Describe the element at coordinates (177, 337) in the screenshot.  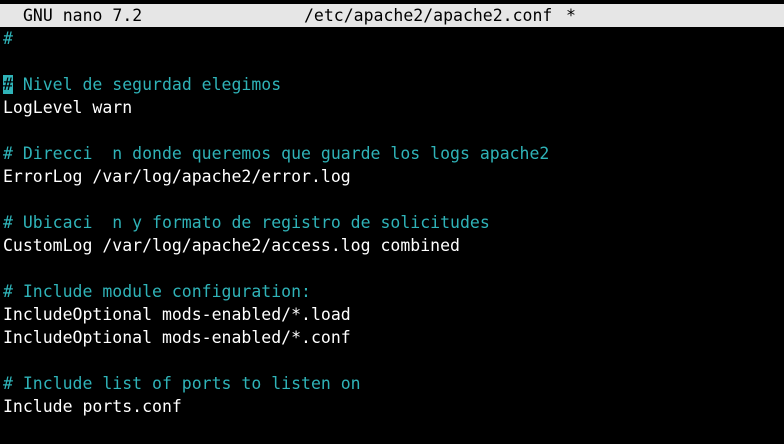
I see `line-text: IncludeOptional mods-enabled/*.conf` at that location.